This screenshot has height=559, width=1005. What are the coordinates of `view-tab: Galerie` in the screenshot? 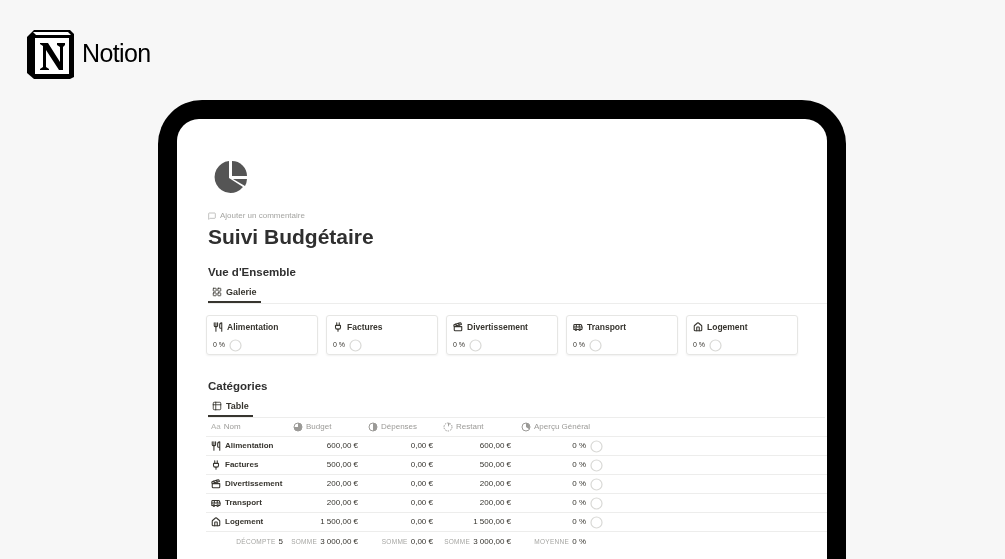 It's located at (234, 294).